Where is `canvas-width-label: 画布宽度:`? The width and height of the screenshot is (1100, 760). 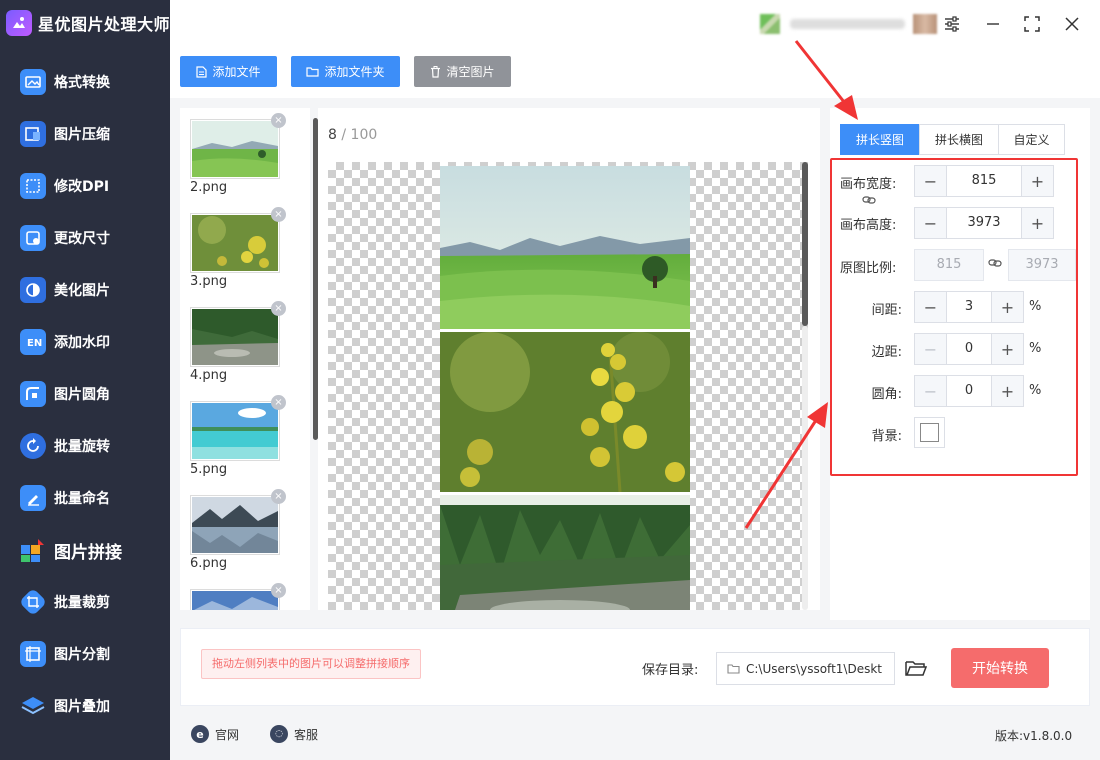 canvas-width-label: 画布宽度: is located at coordinates (868, 184).